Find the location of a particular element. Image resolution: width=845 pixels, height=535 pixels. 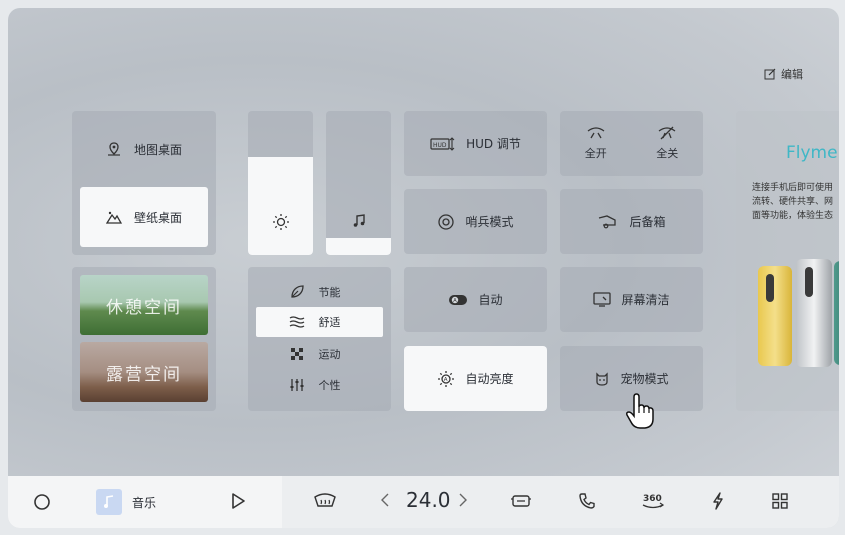

mirror-close-icon is located at coordinates (667, 133).